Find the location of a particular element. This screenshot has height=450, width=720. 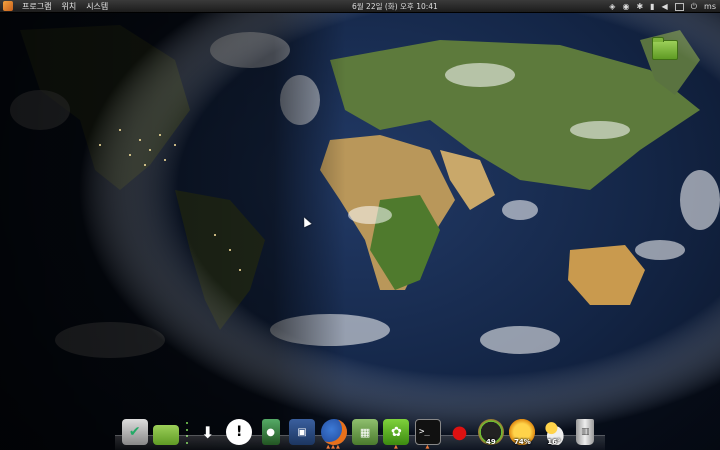

user-name: ms is located at coordinates (710, 6).